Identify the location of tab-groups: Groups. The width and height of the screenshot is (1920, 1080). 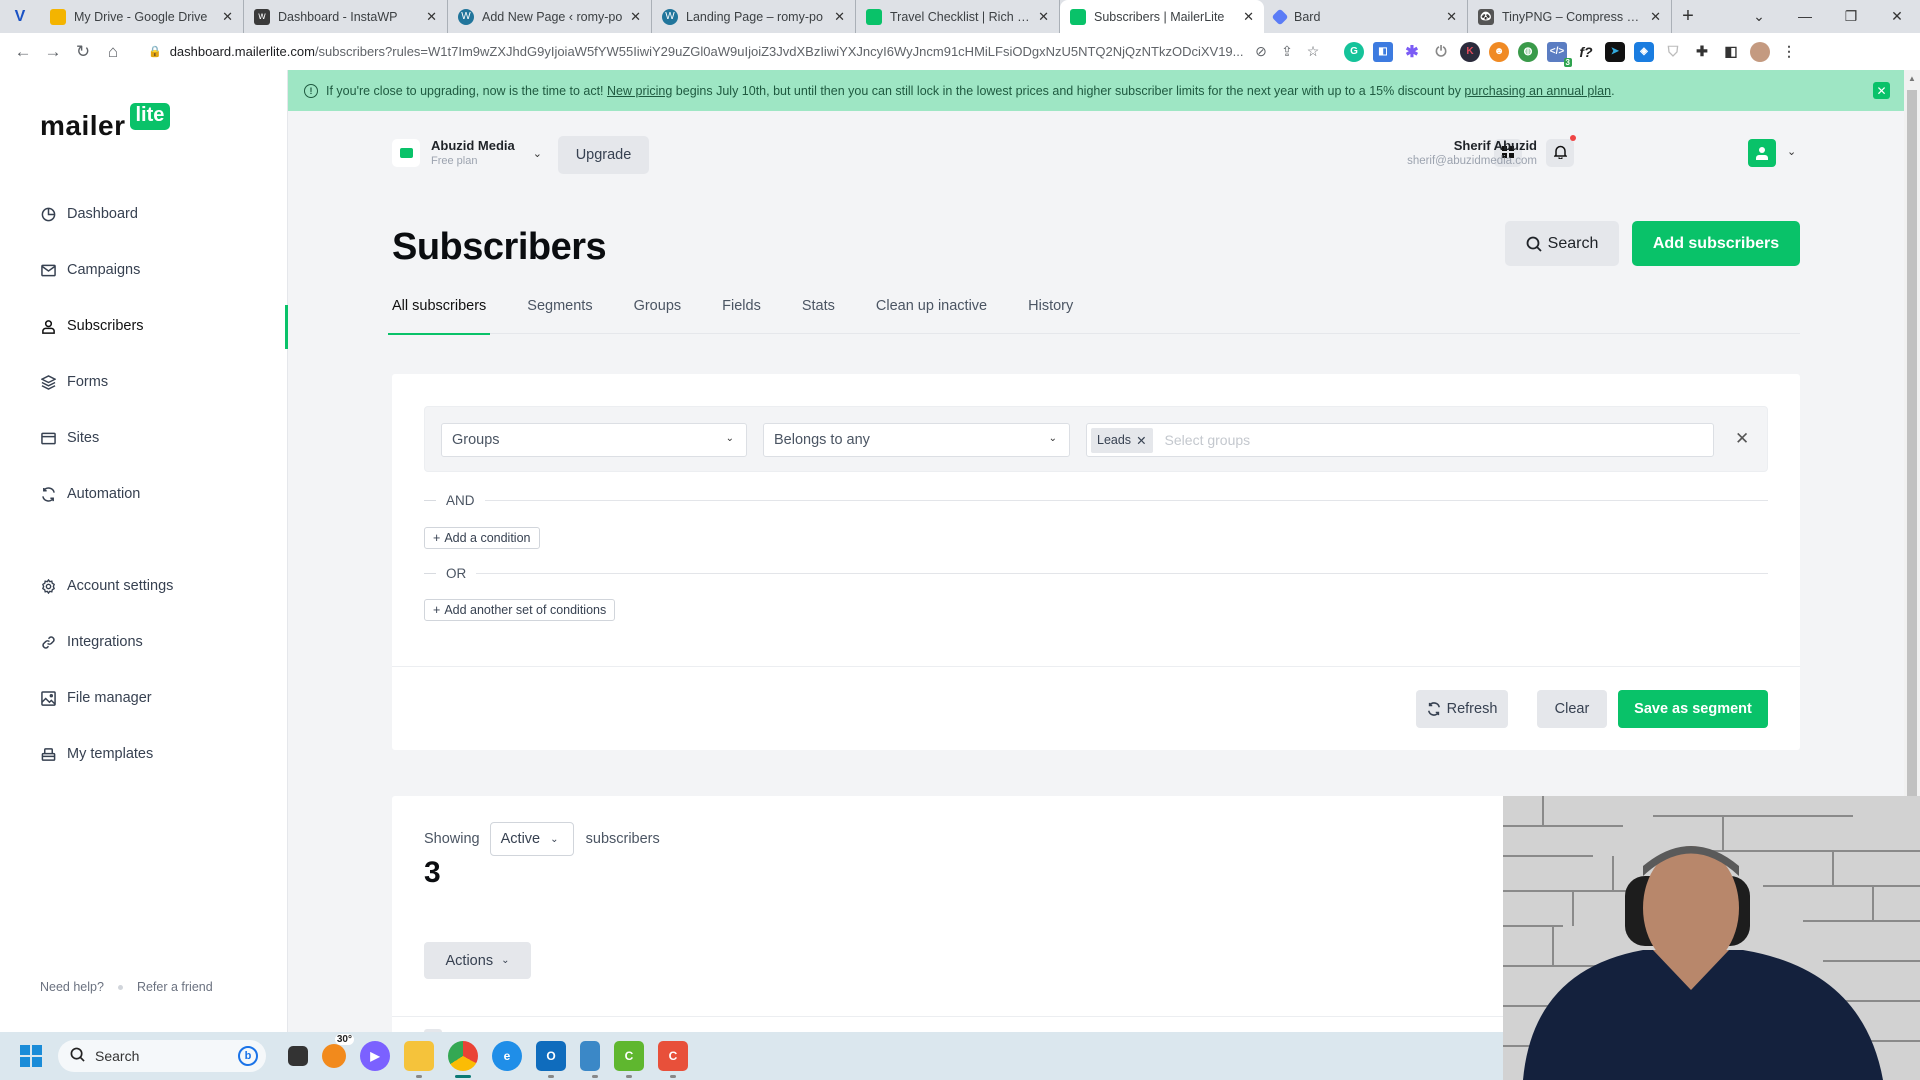
(658, 313).